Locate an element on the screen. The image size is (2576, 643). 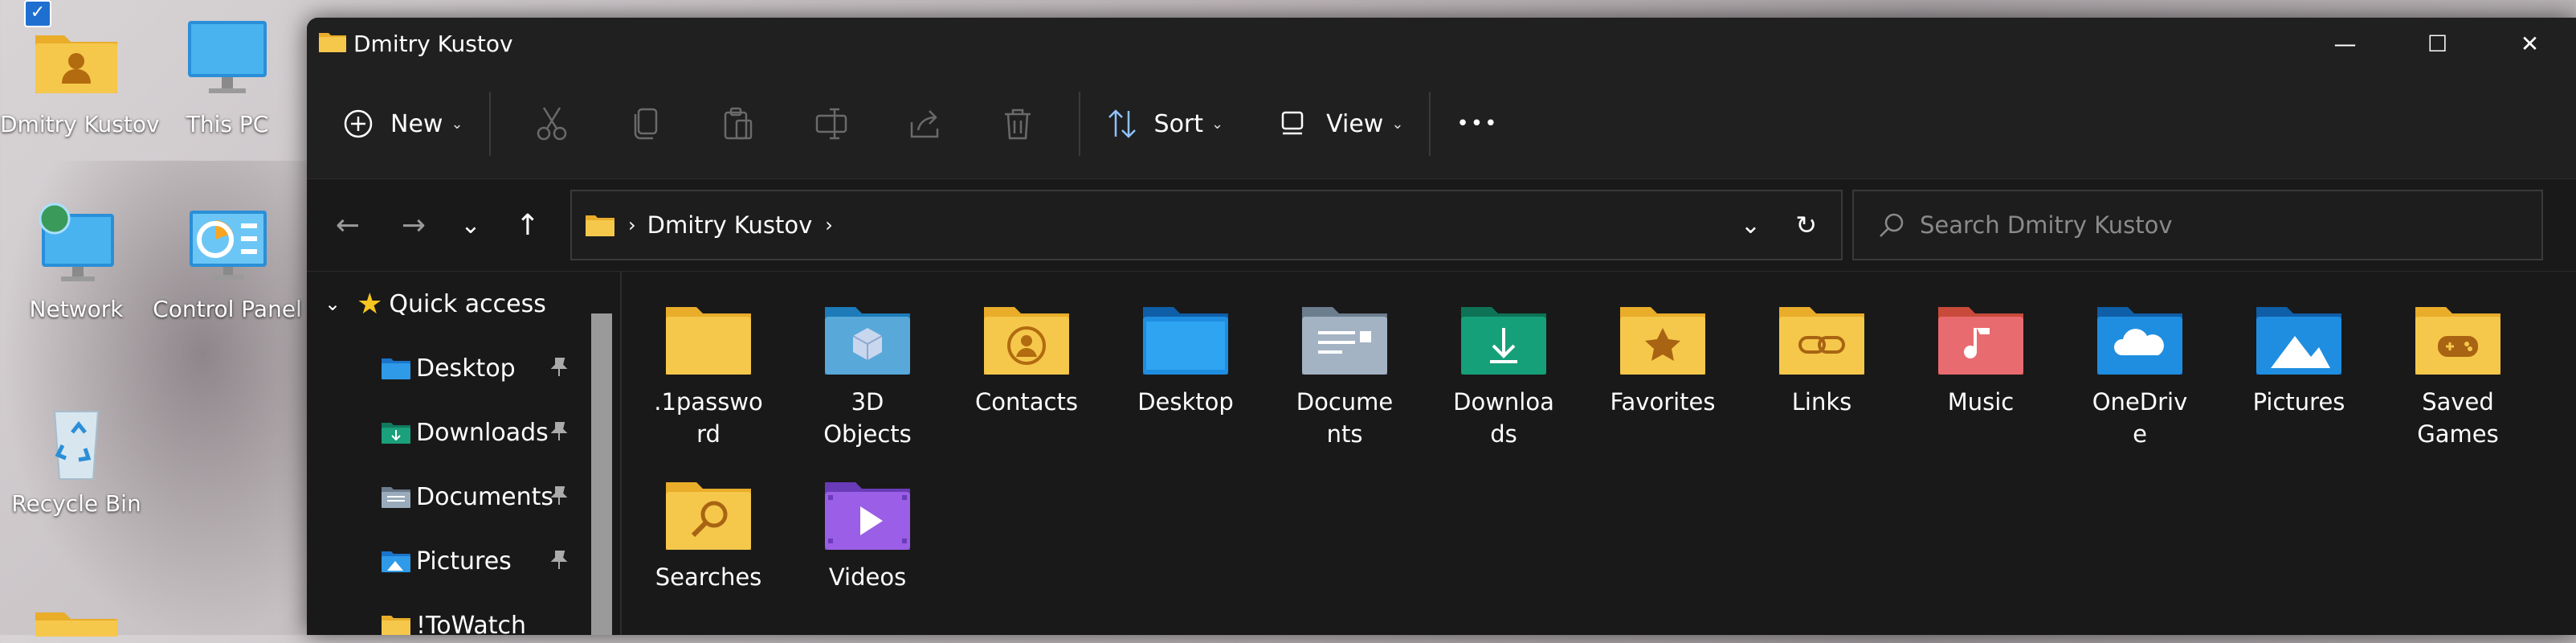
sort-label: Sort is located at coordinates (1178, 123).